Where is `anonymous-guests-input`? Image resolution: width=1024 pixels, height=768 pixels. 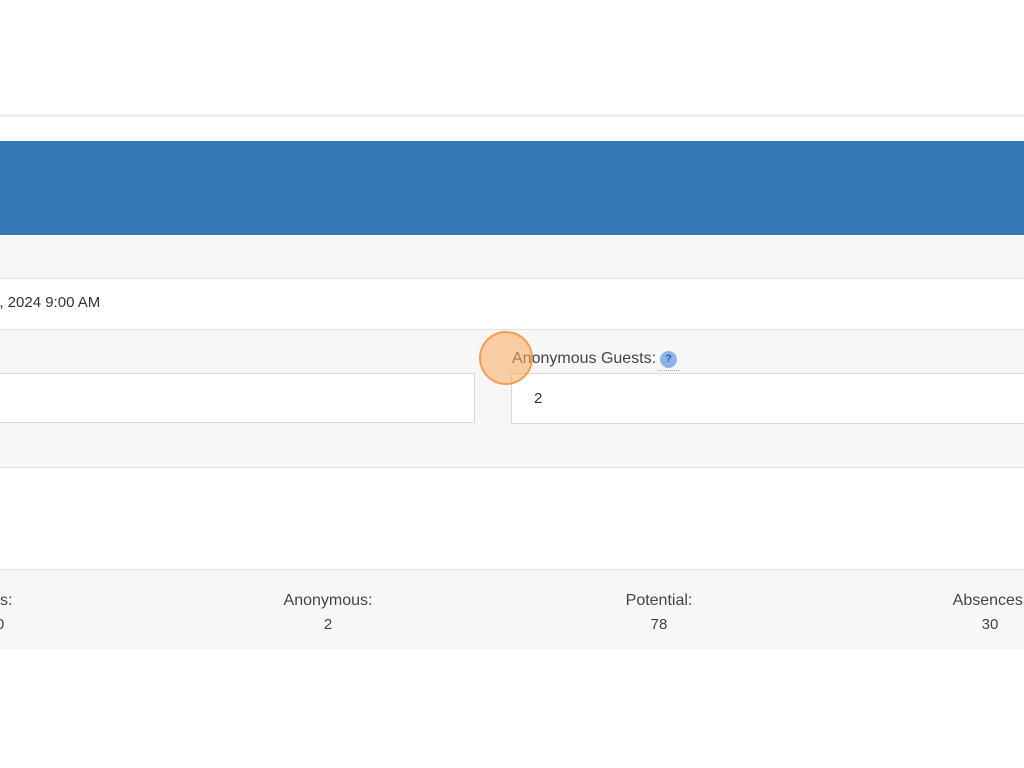
anonymous-guests-input is located at coordinates (767, 398).